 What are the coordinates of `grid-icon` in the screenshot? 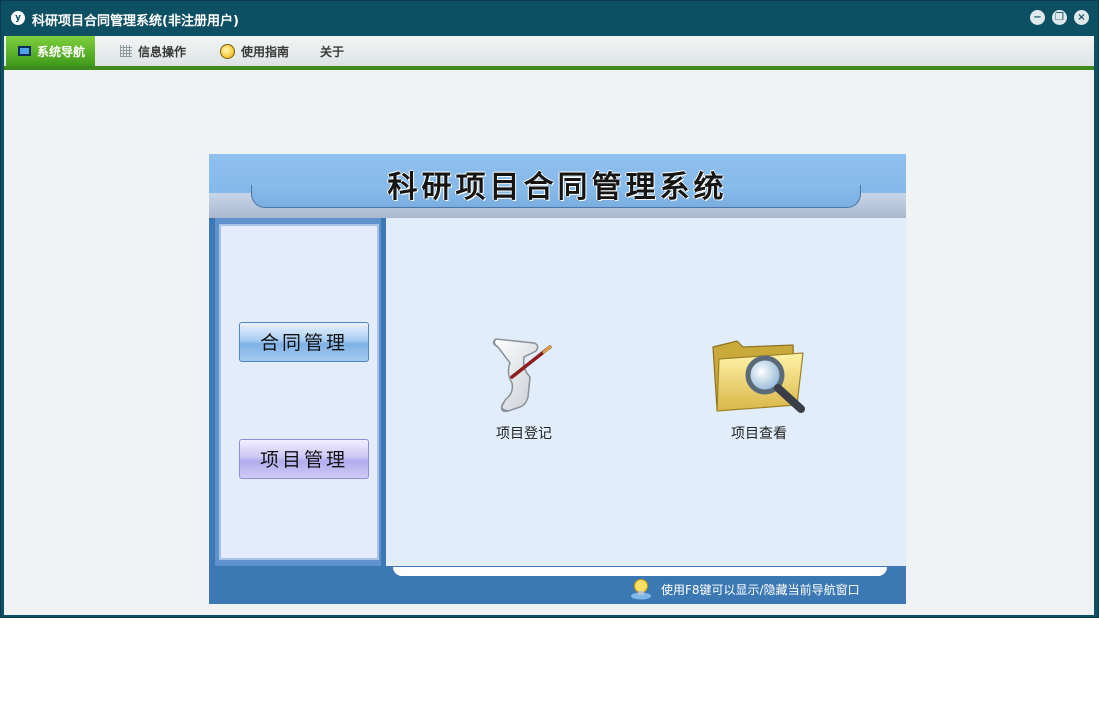 It's located at (126, 51).